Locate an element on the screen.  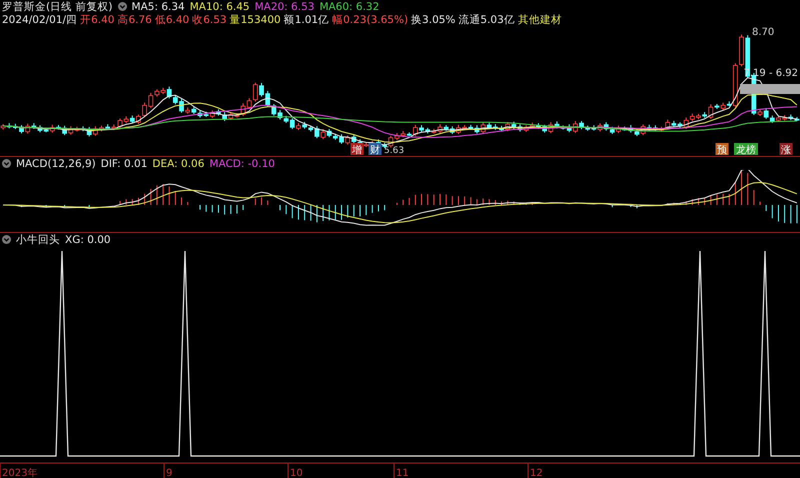
indicator-title: 小牛回头 is located at coordinates (38, 239).